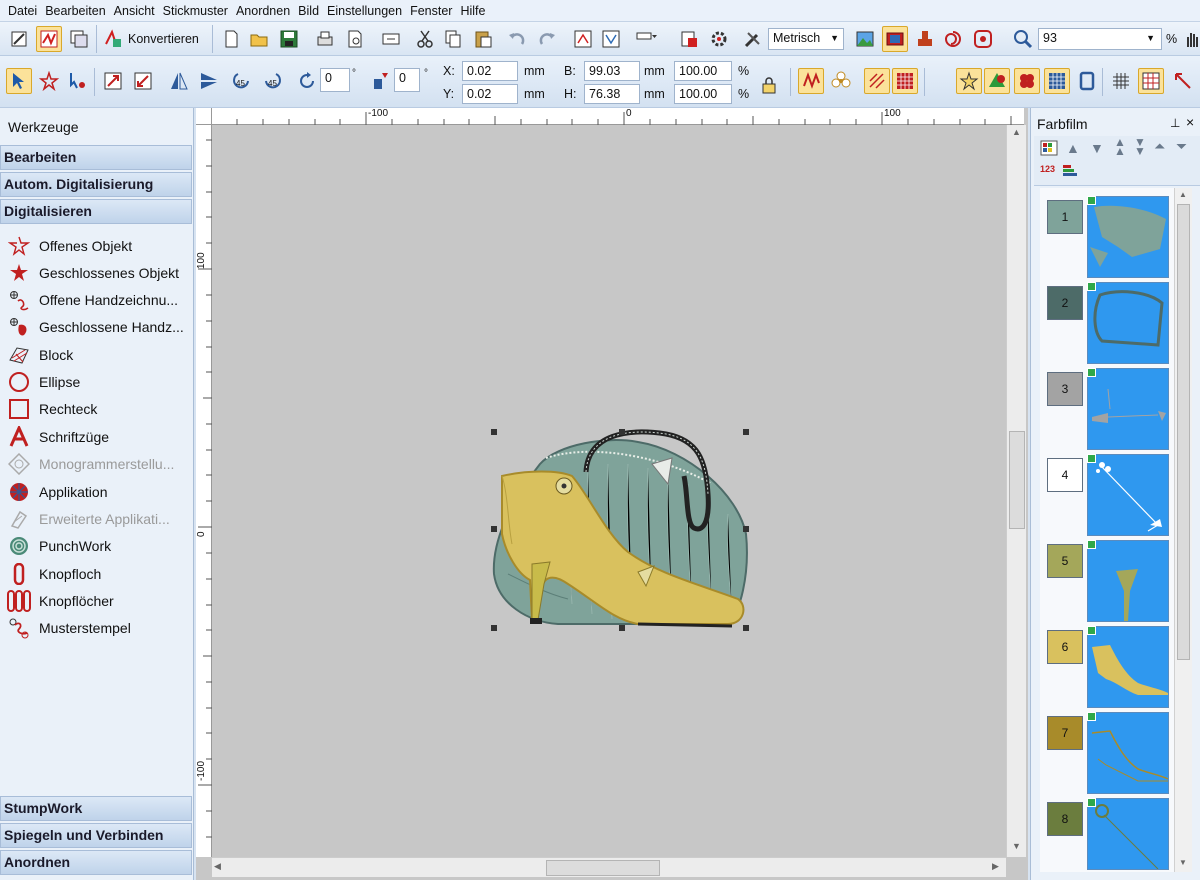  I want to click on canvas-vertical-scrollbar: ▲ ▼, so click(1016, 491).